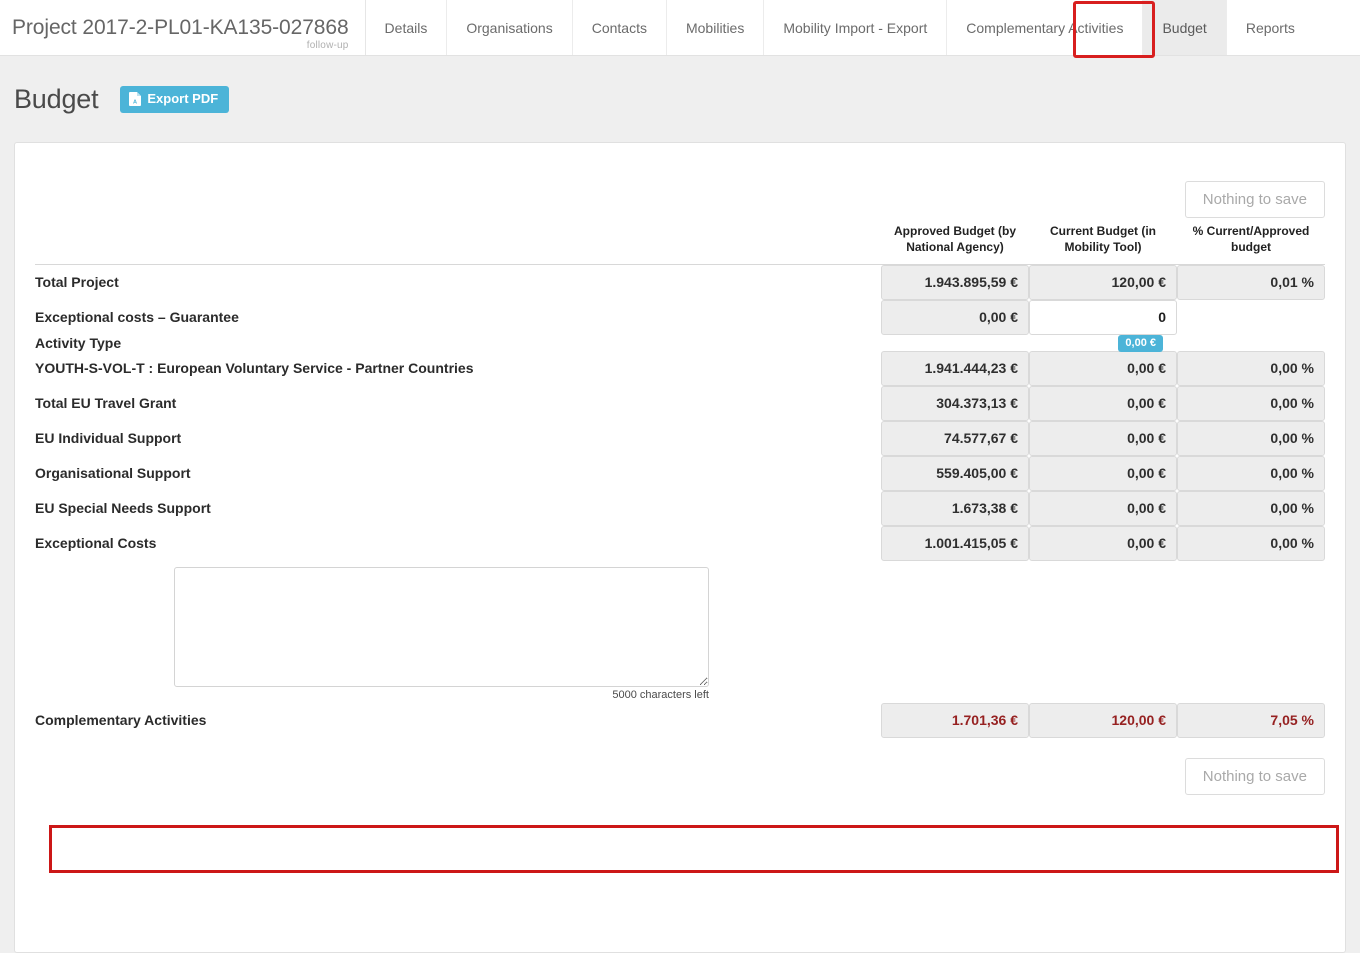 Image resolution: width=1360 pixels, height=953 pixels. I want to click on cell-approved: 1.673,38 €, so click(955, 508).